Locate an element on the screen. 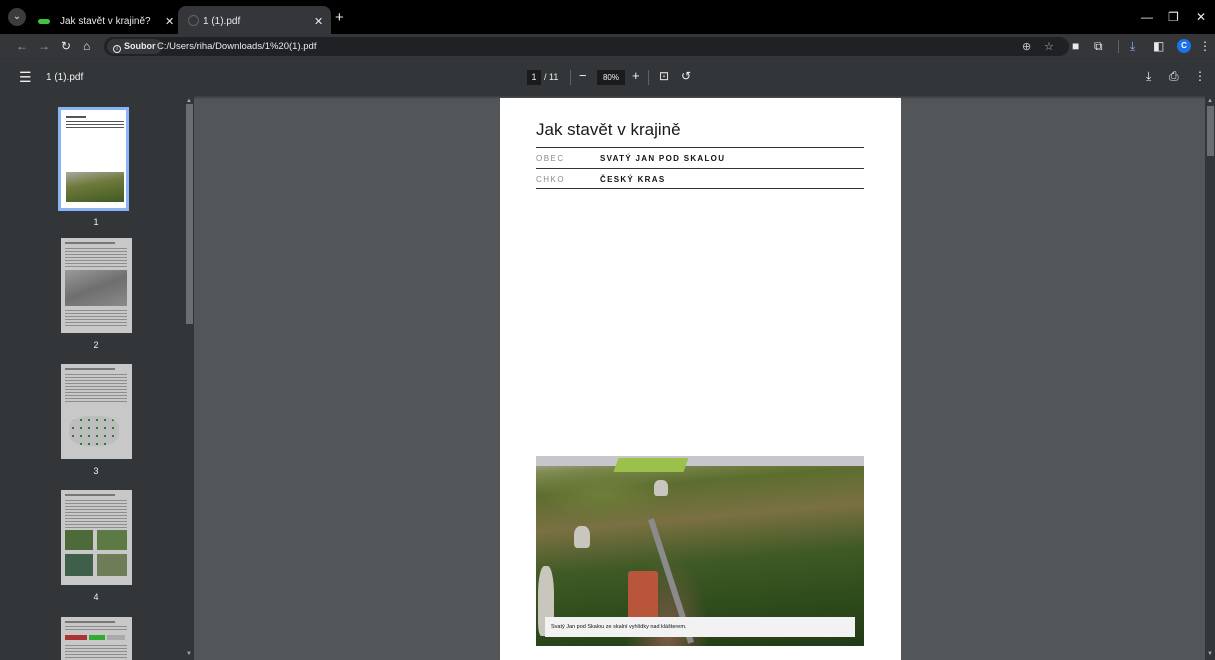  page-title: Jak stavět v krajině is located at coordinates (608, 129).